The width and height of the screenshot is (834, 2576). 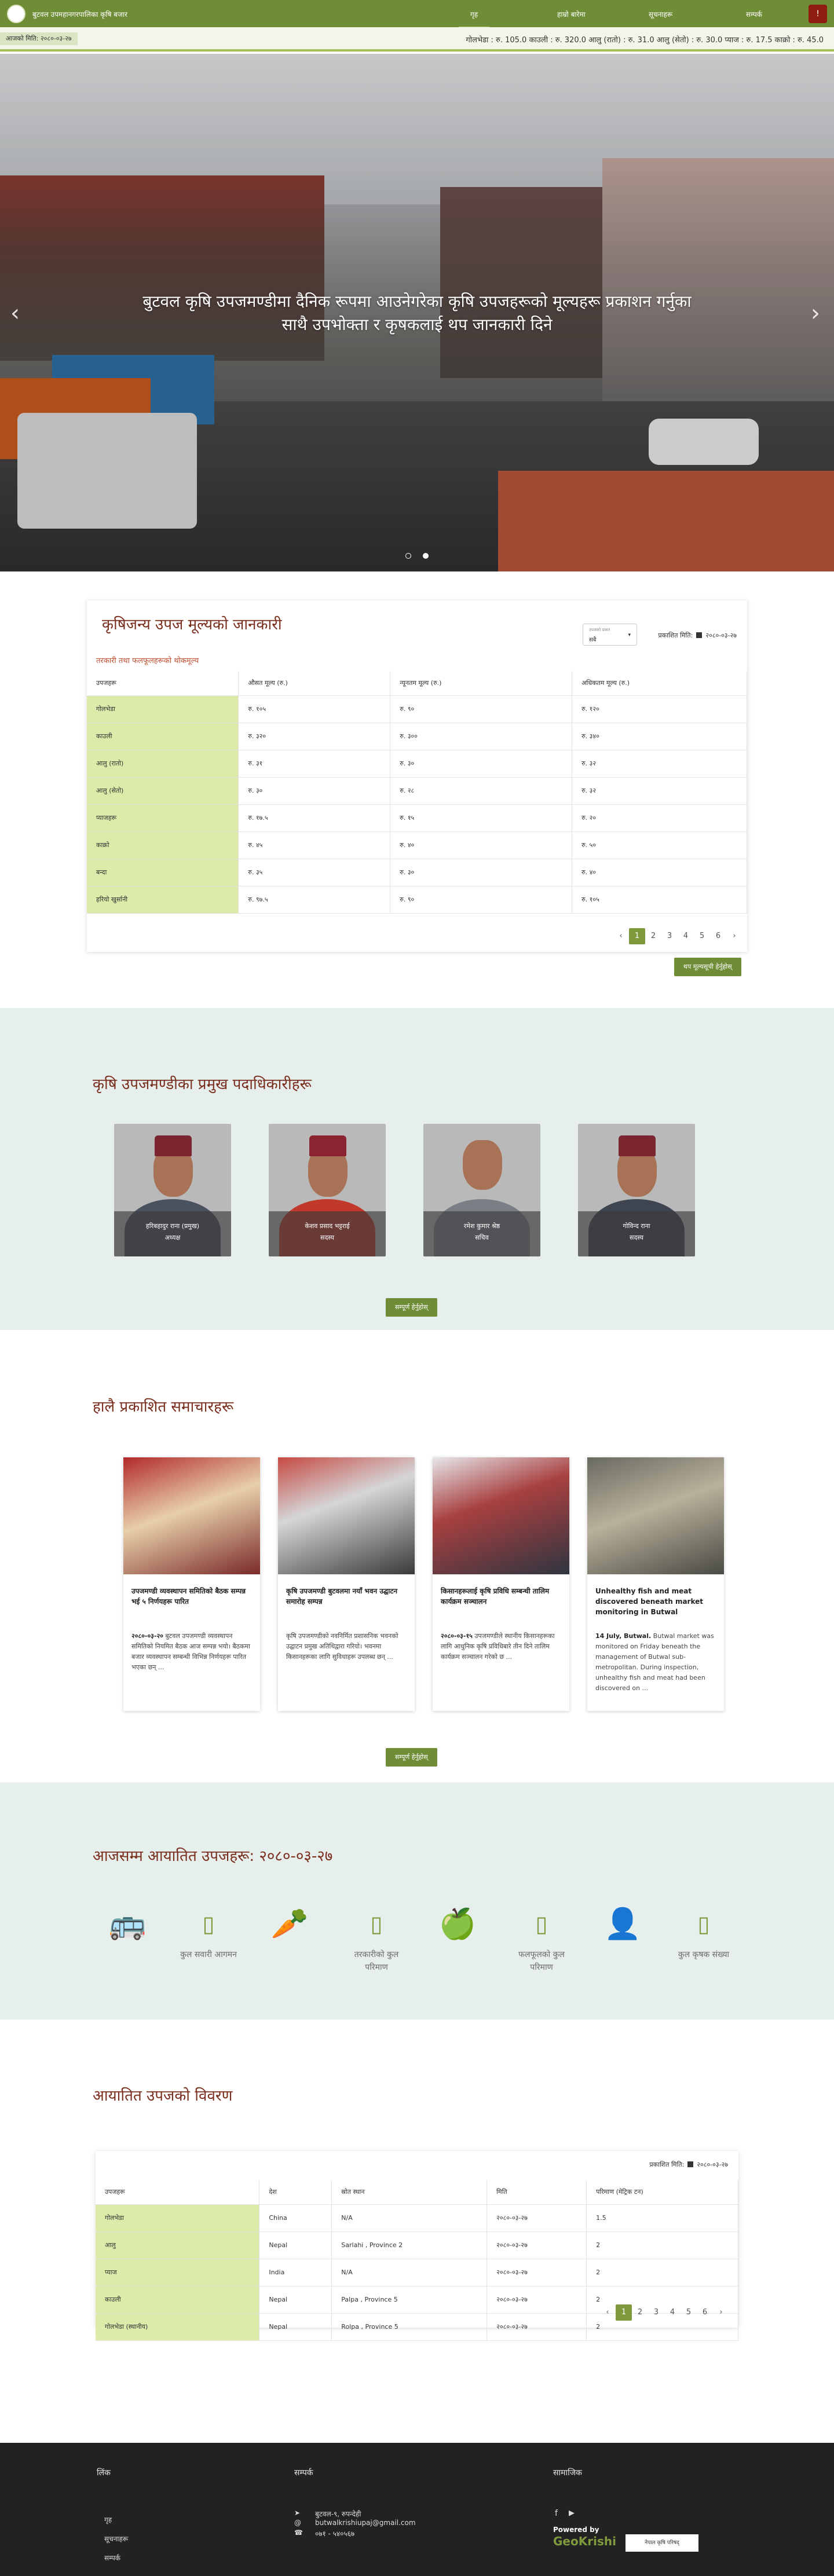 What do you see at coordinates (289, 1924) in the screenshot?
I see `carrot-icon: 🥕` at bounding box center [289, 1924].